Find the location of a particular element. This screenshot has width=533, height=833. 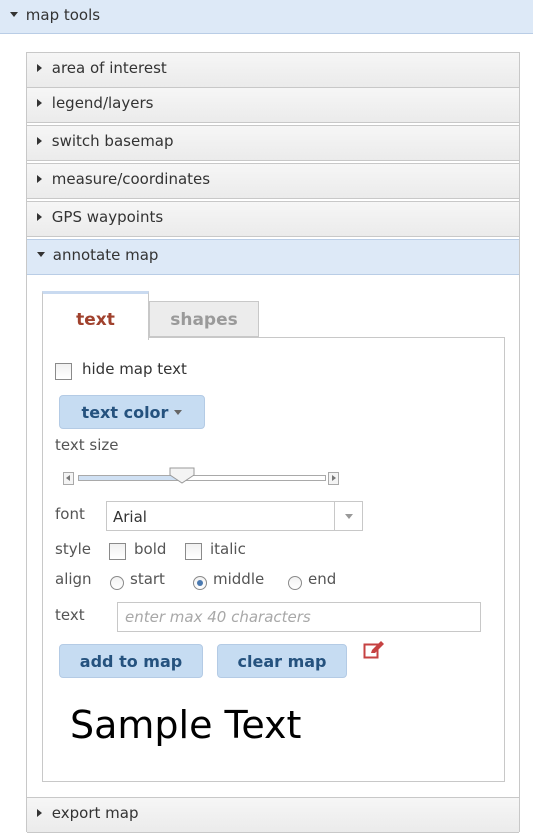

hide-map-text-checkbox is located at coordinates (63, 371).